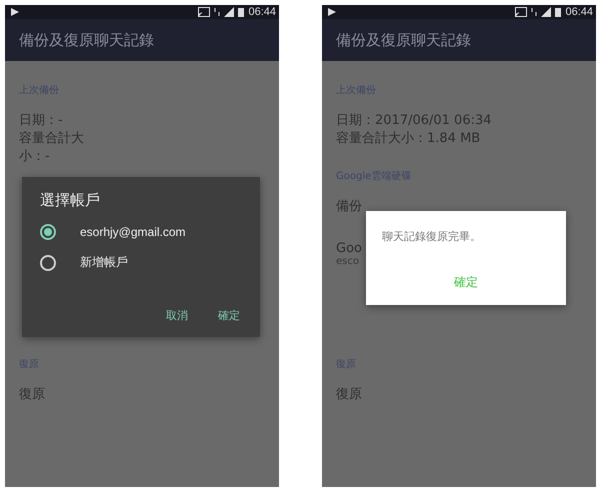 The image size is (600, 491). I want to click on option-label: esorhjy@gmail.com, so click(133, 232).